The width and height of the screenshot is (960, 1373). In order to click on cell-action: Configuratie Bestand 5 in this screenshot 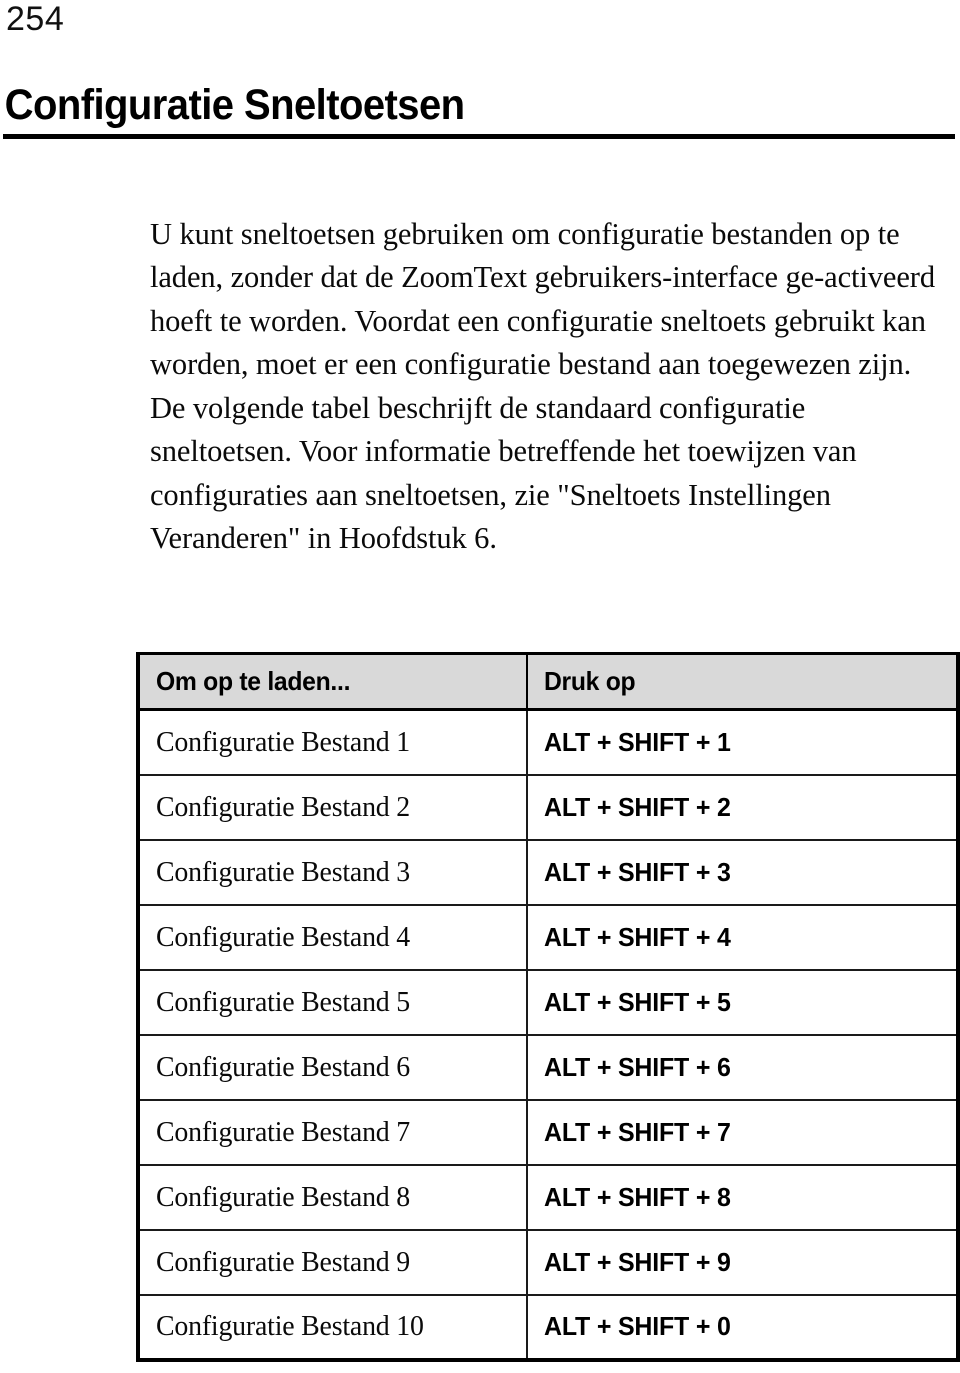, I will do `click(332, 1002)`.